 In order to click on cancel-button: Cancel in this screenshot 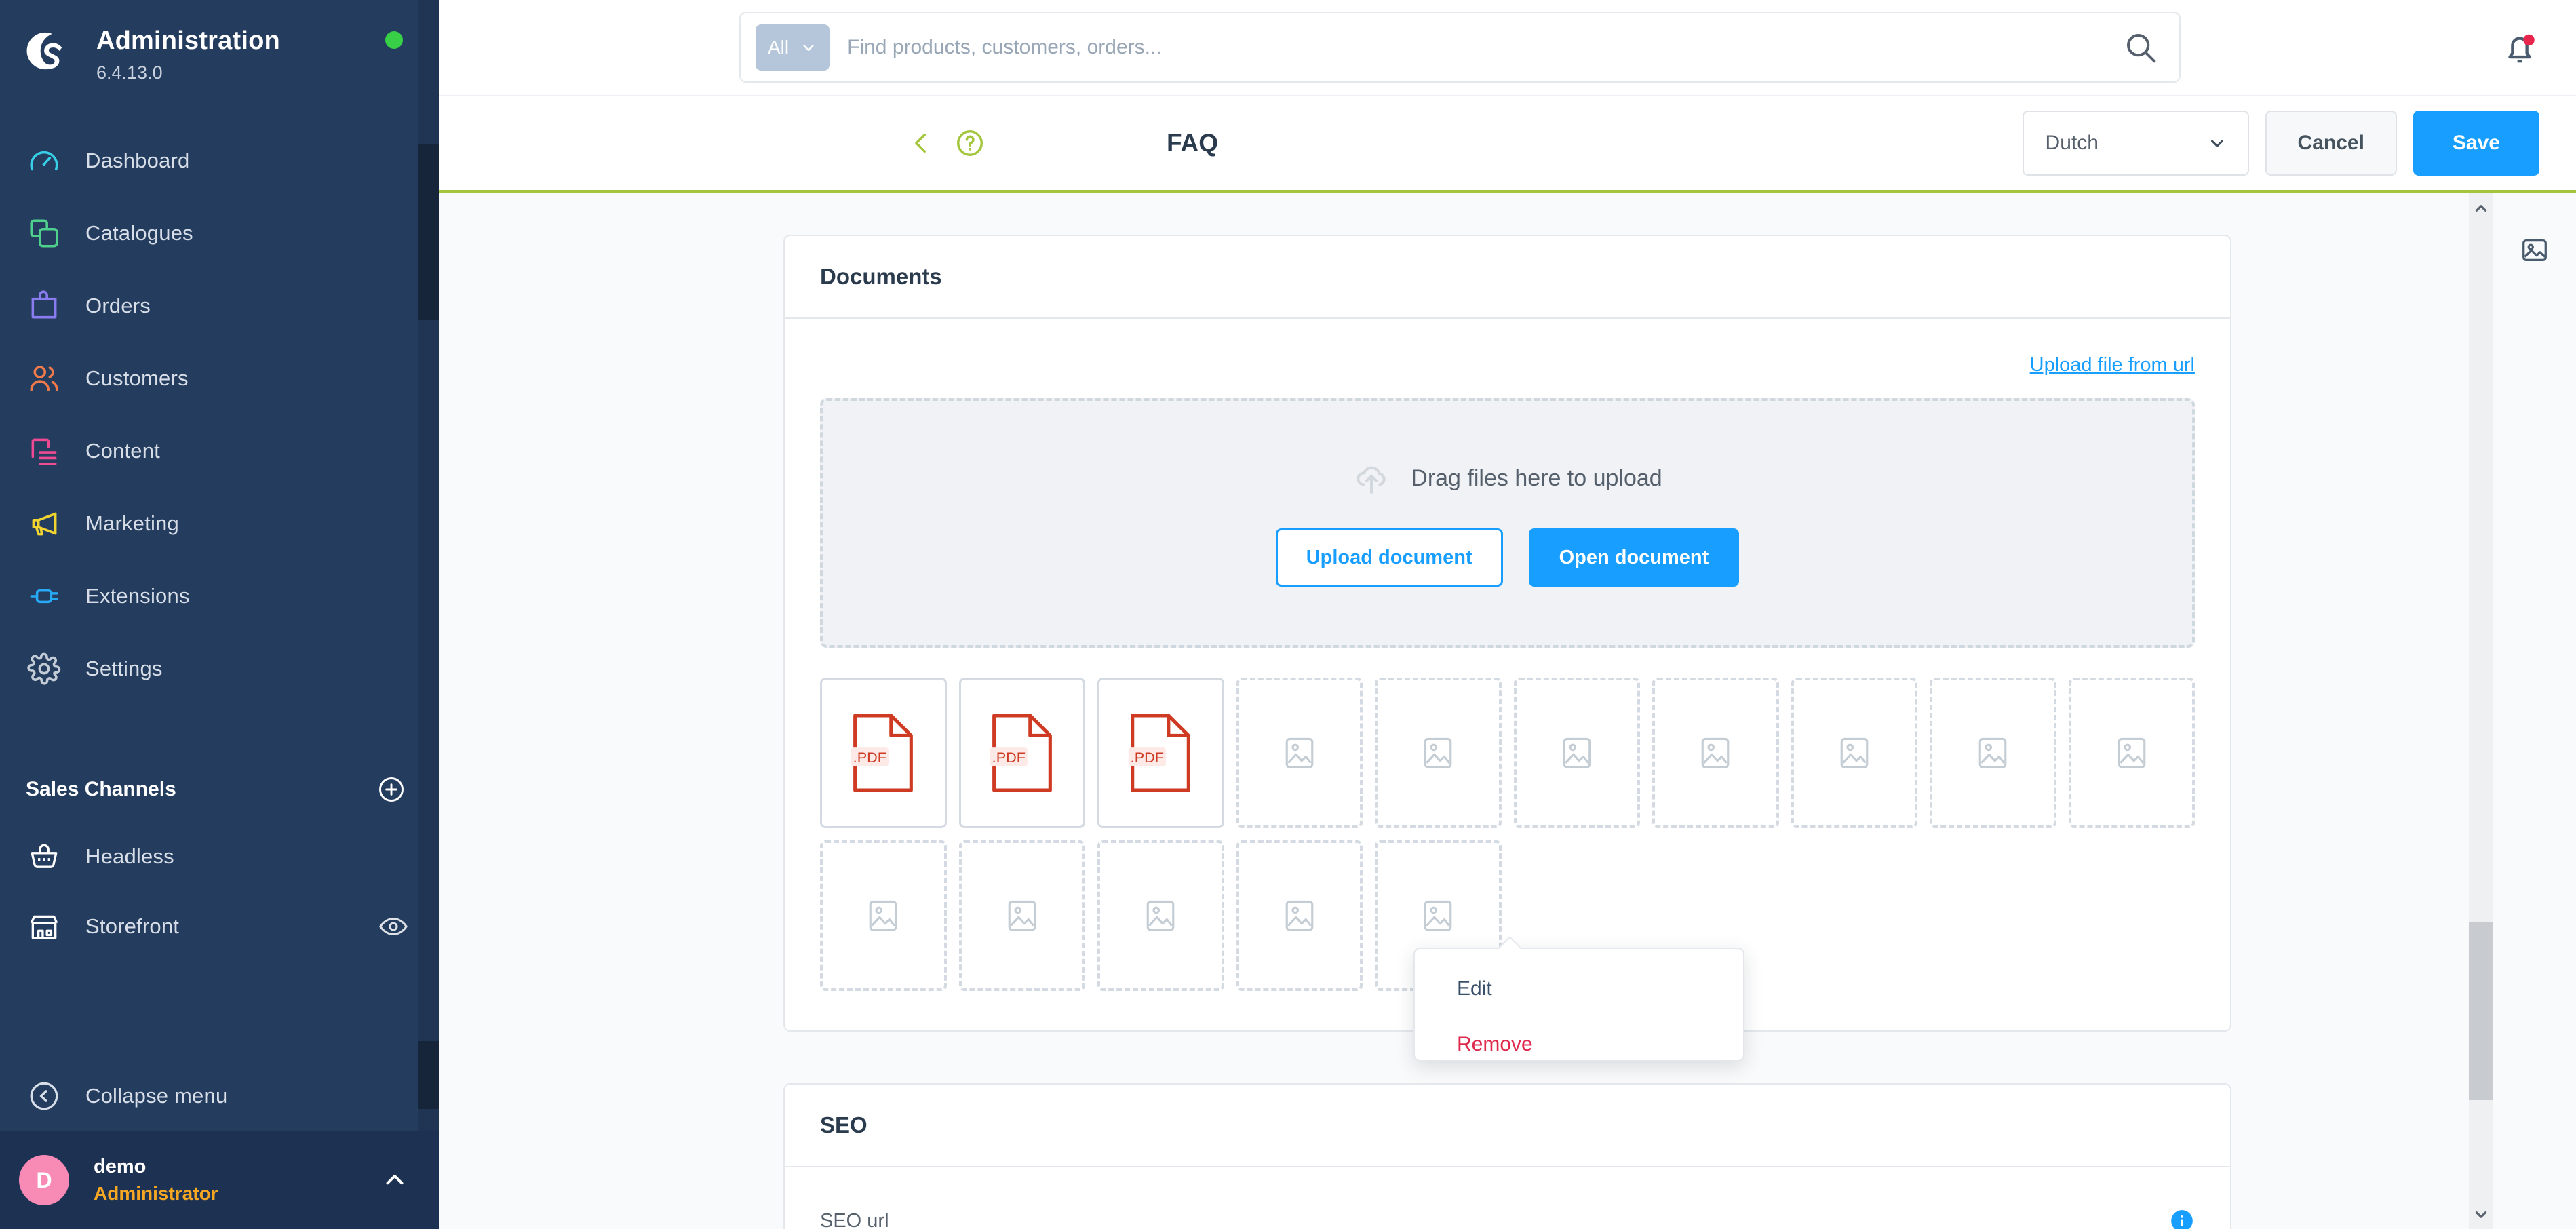, I will do `click(2331, 143)`.